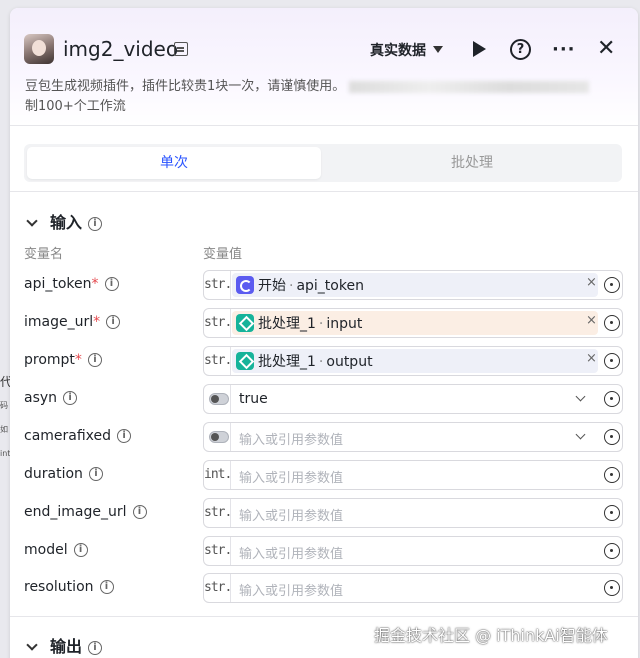  Describe the element at coordinates (315, 361) in the screenshot. I see `reference-text: 批处理_1 · output` at that location.